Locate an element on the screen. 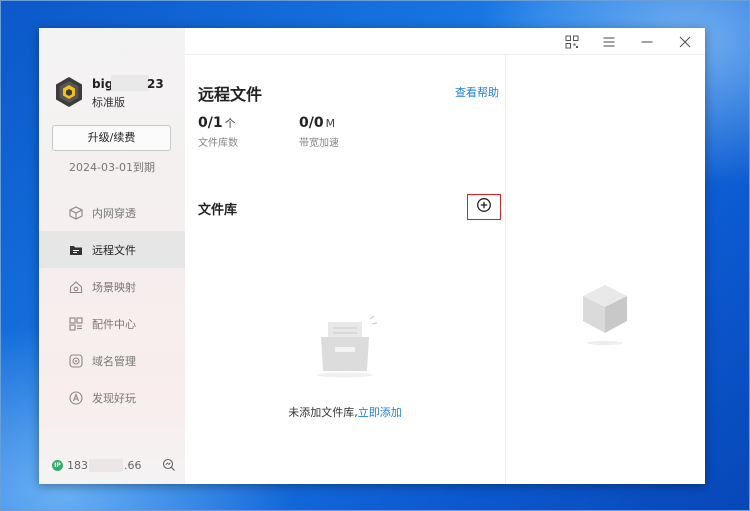 Image resolution: width=750 pixels, height=511 pixels. expiry-date: 2024-03-01到期 is located at coordinates (112, 167).